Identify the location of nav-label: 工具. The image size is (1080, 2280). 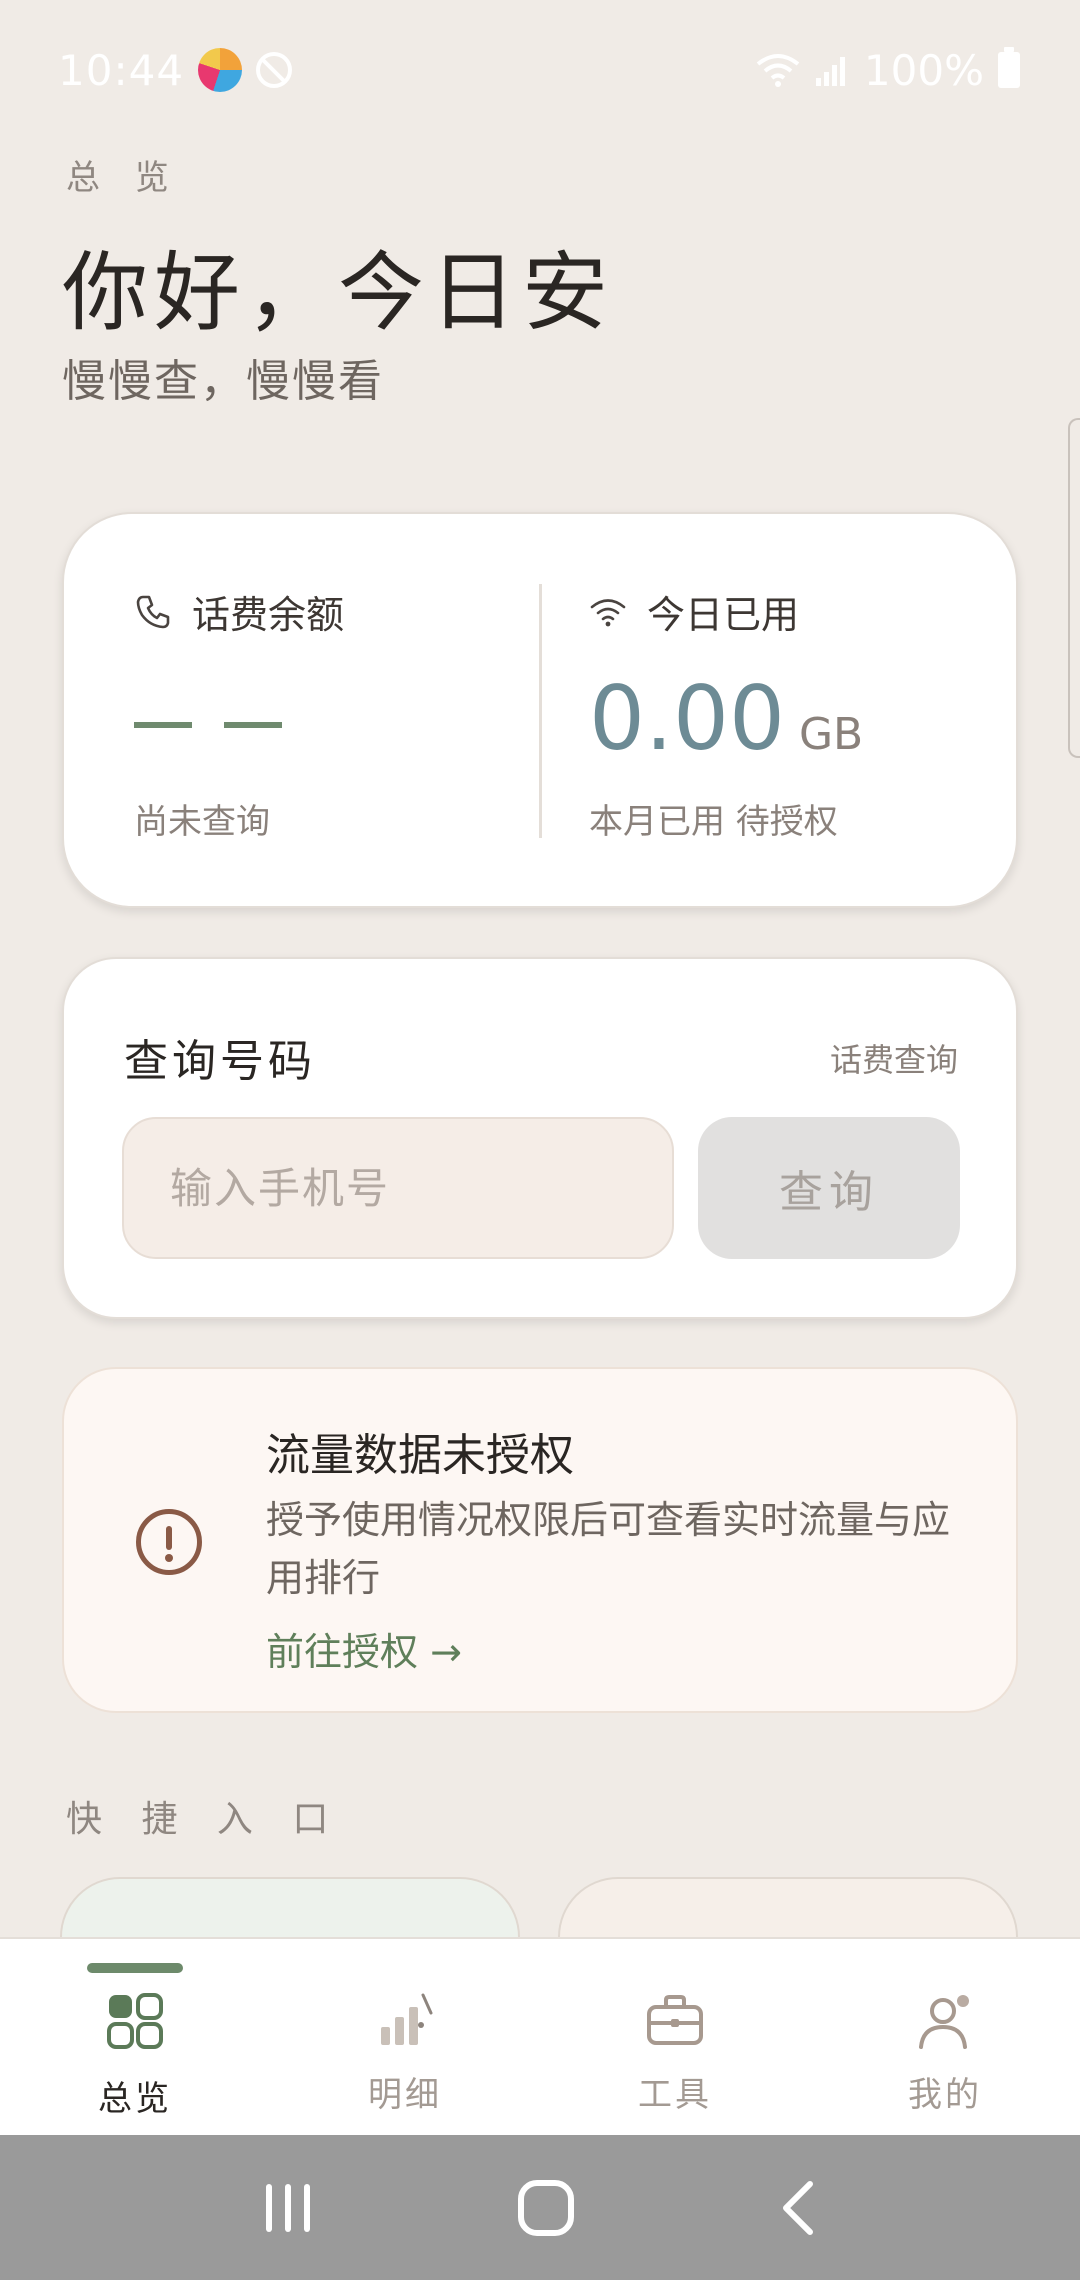
(675, 2095).